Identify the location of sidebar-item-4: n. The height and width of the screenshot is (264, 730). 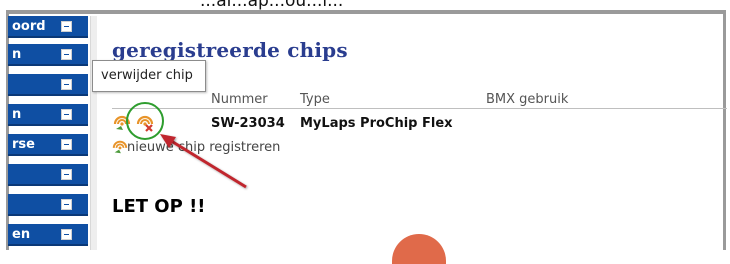
(48, 115).